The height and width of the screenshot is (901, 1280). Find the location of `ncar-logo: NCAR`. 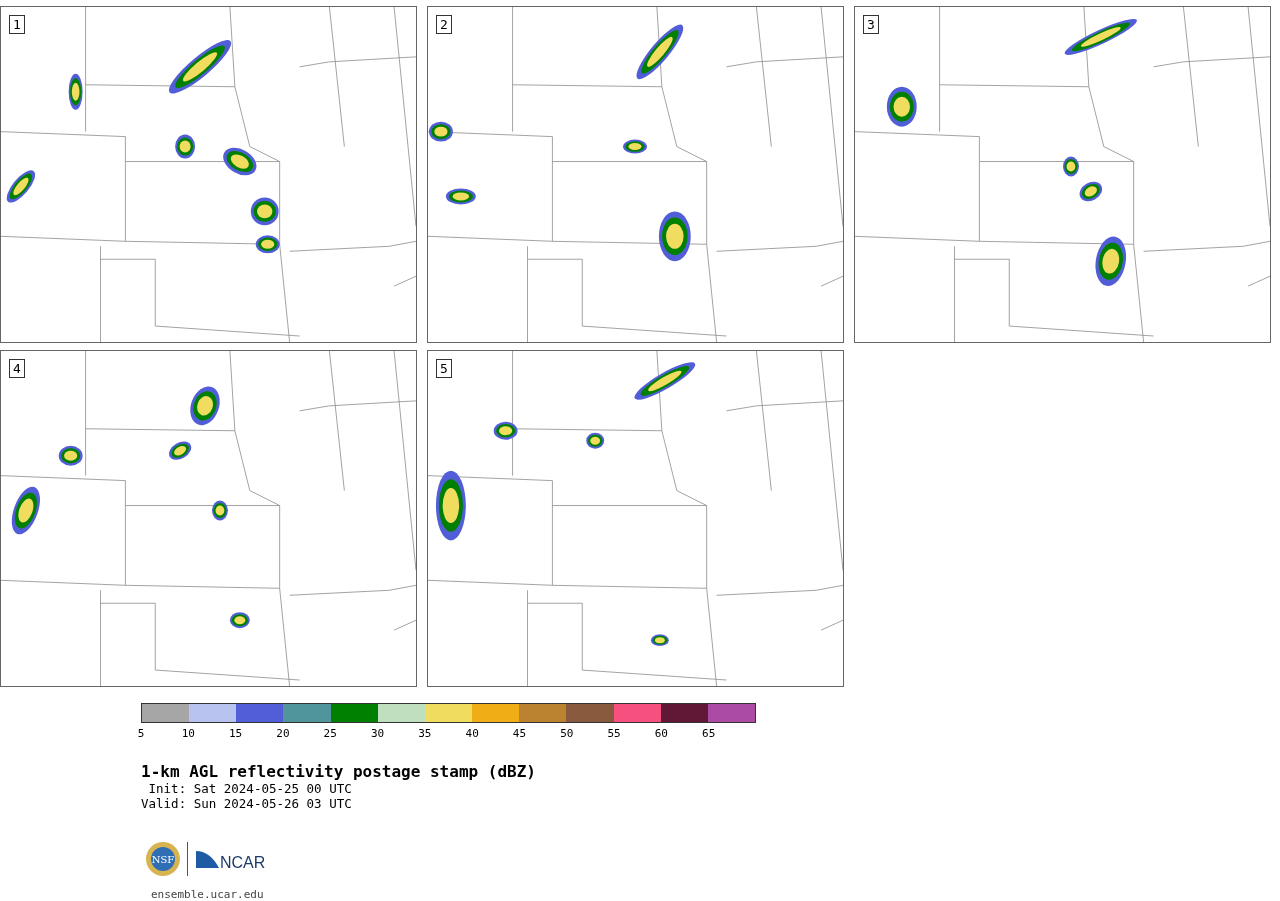

ncar-logo: NCAR is located at coordinates (231, 859).